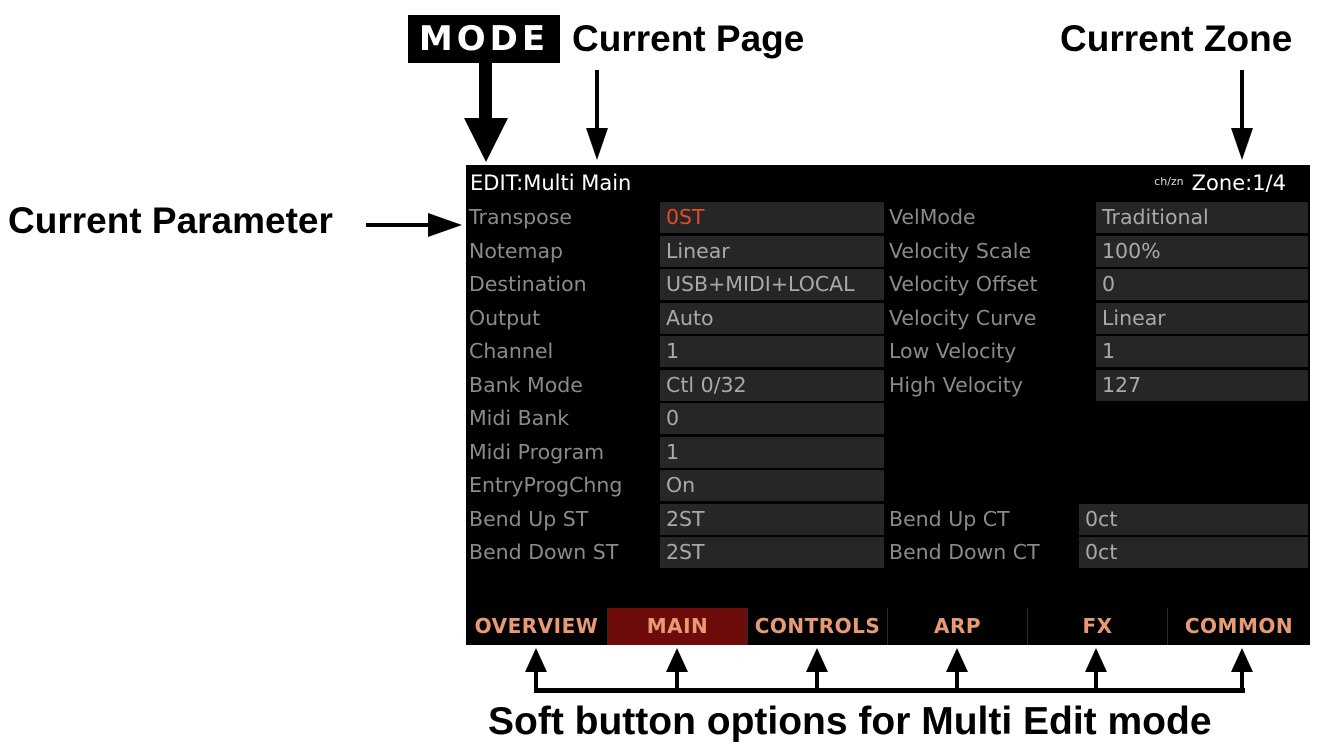 This screenshot has height=747, width=1320. What do you see at coordinates (563, 552) in the screenshot?
I see `parameter-label: Bend Down ST` at bounding box center [563, 552].